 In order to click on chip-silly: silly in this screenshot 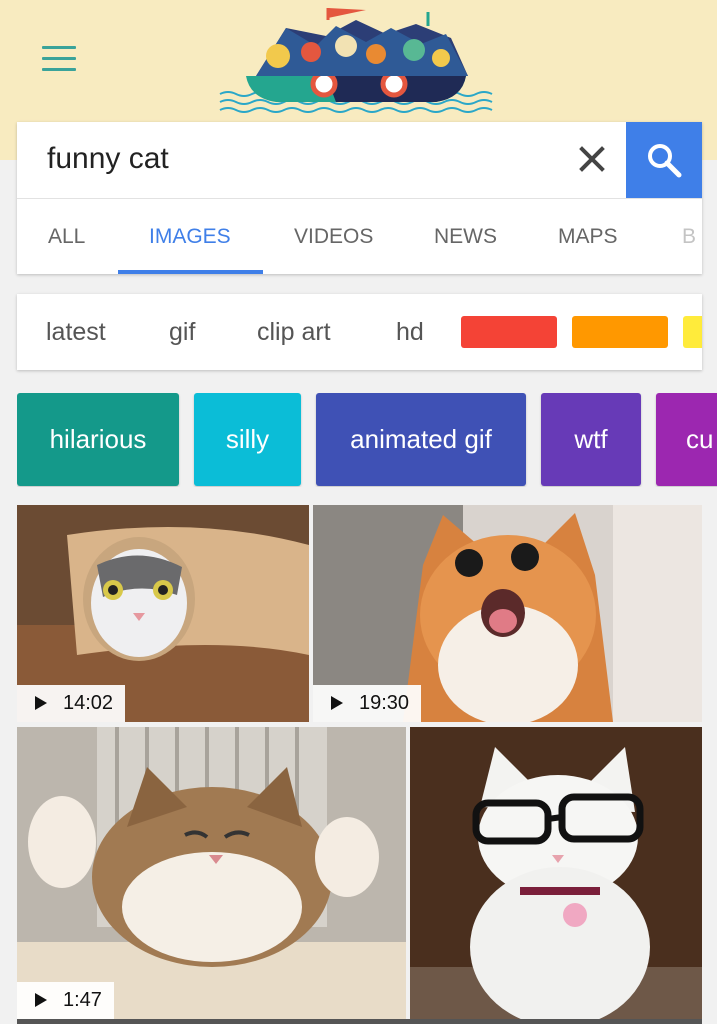, I will do `click(247, 439)`.